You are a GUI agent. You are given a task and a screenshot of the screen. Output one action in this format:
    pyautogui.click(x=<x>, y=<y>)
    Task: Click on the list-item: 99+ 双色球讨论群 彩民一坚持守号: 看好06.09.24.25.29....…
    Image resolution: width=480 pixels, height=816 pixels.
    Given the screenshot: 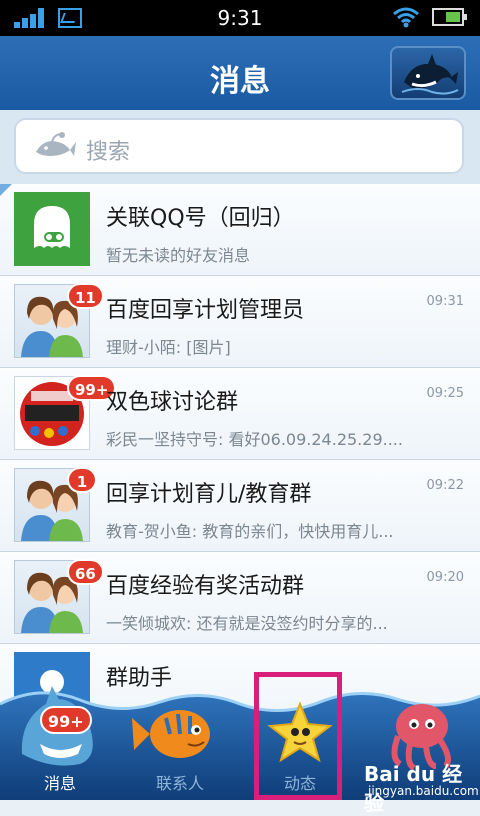 What is the action you would take?
    pyautogui.click(x=240, y=414)
    